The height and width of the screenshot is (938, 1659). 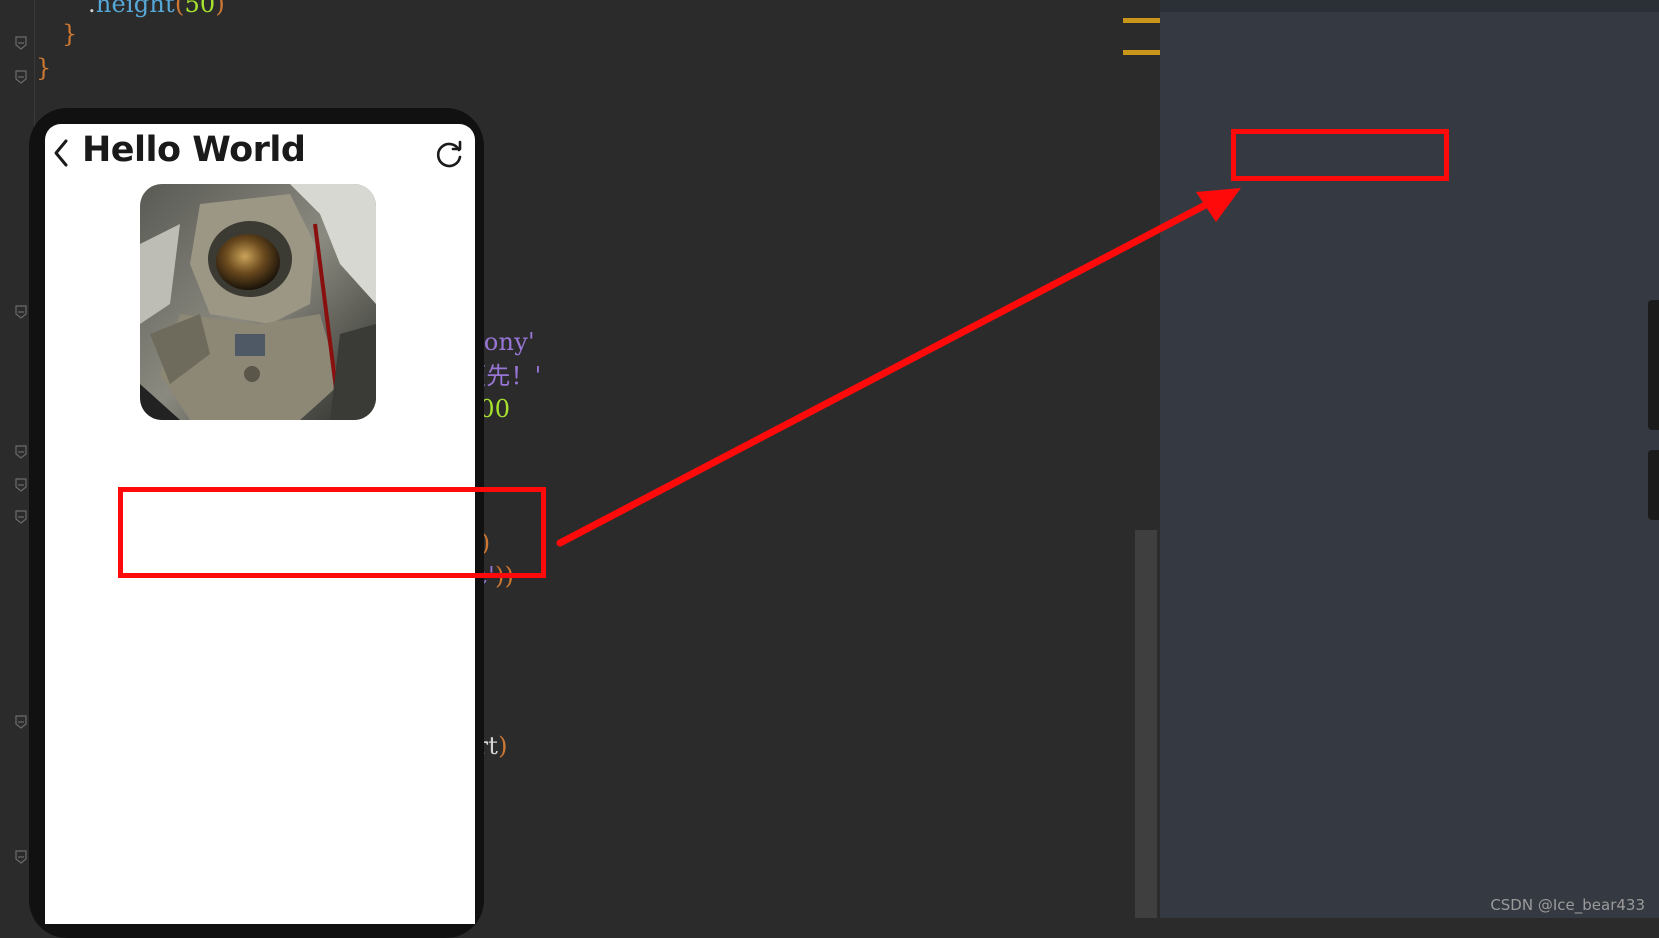 What do you see at coordinates (1146, 724) in the screenshot?
I see `editor-scrollbar` at bounding box center [1146, 724].